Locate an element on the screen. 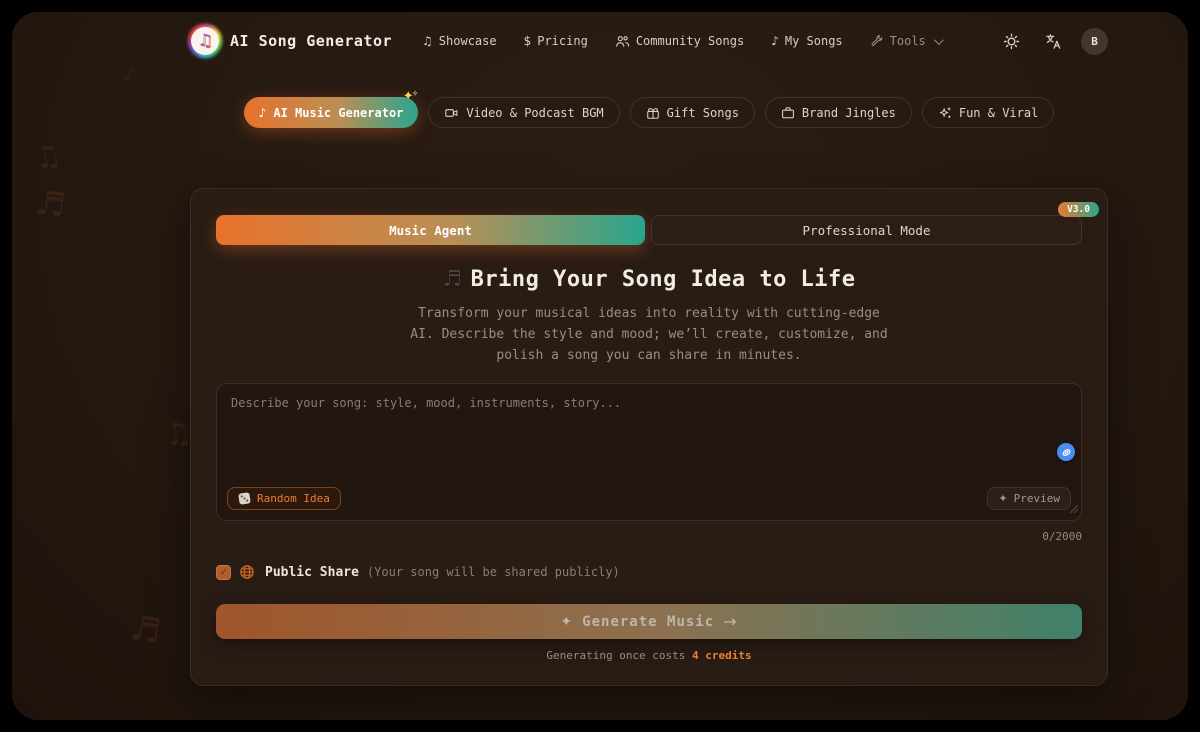 This screenshot has height=732, width=1200. brand-home-link: ♫ AI Song Generator is located at coordinates (290, 41).